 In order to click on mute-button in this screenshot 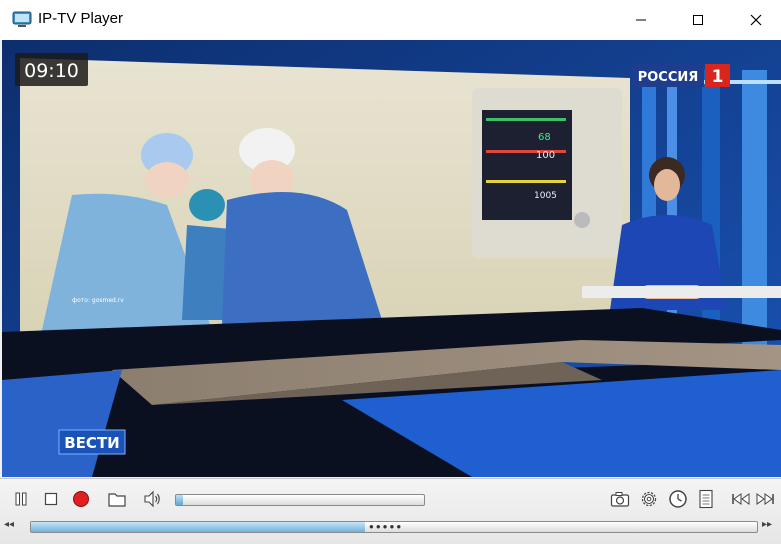, I will do `click(152, 499)`.